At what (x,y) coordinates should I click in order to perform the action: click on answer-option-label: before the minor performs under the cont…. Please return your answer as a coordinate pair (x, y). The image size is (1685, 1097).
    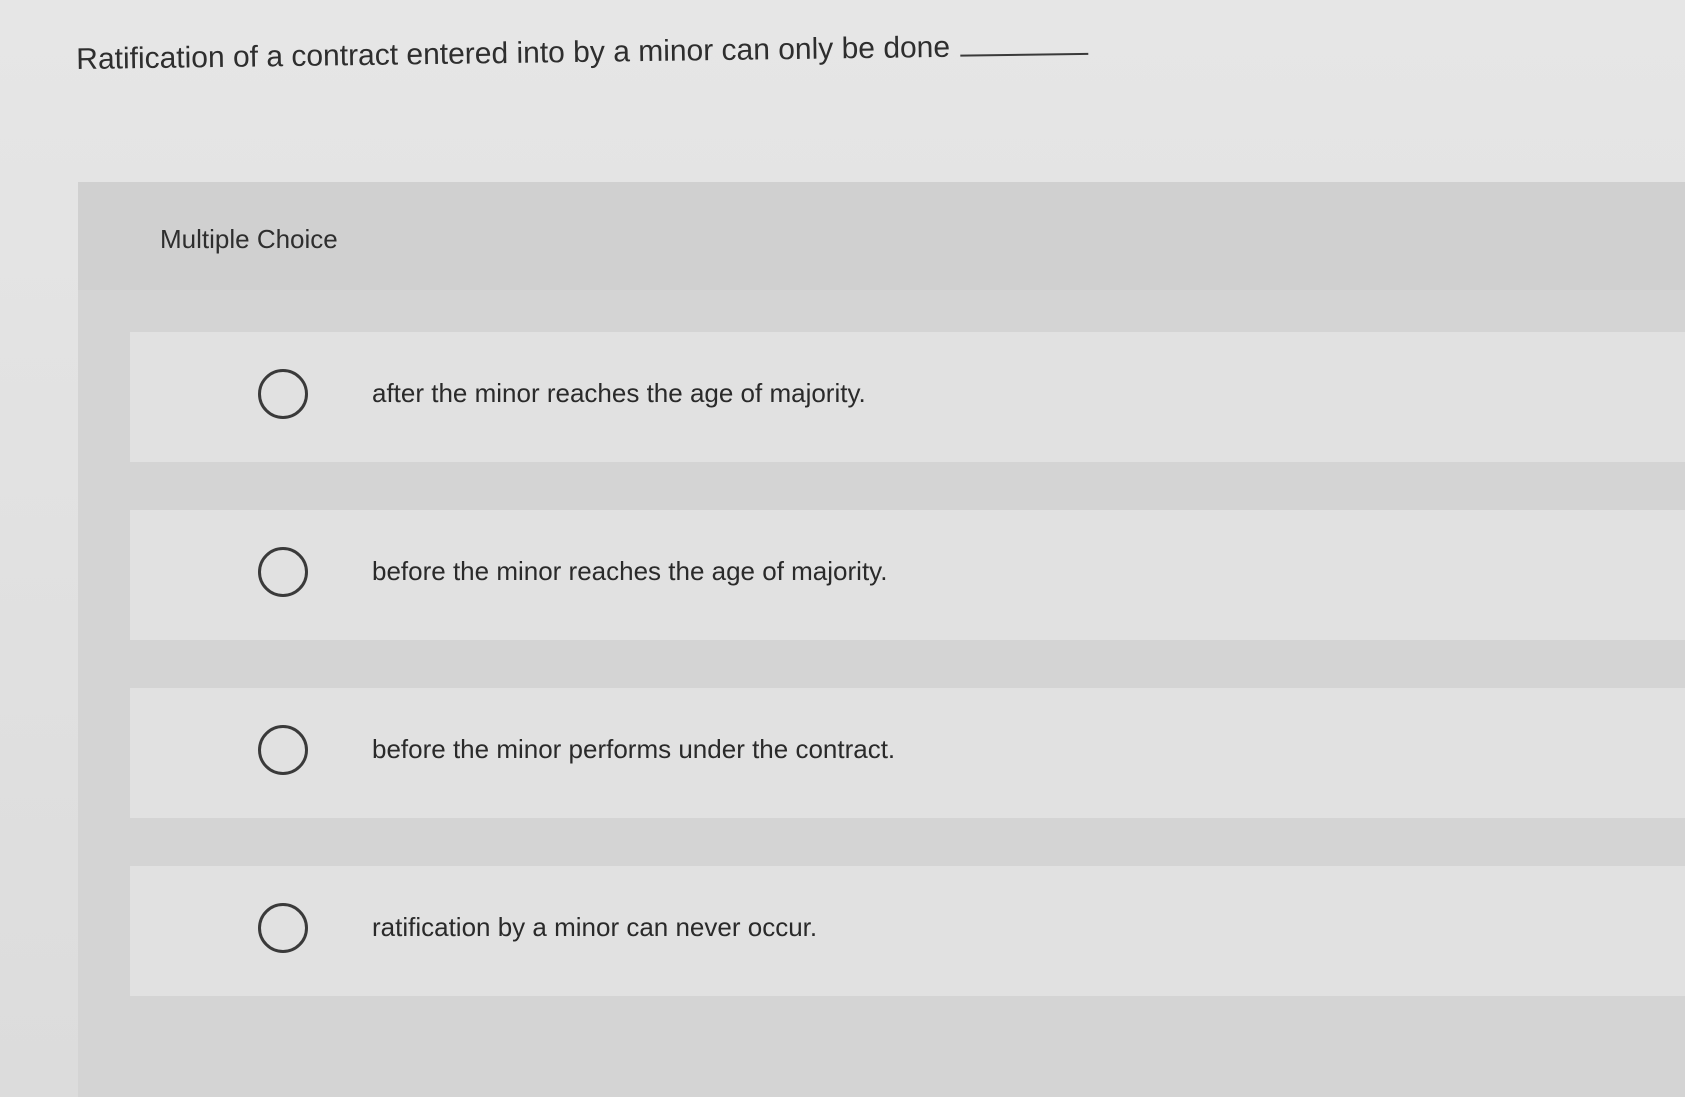
    Looking at the image, I should click on (634, 749).